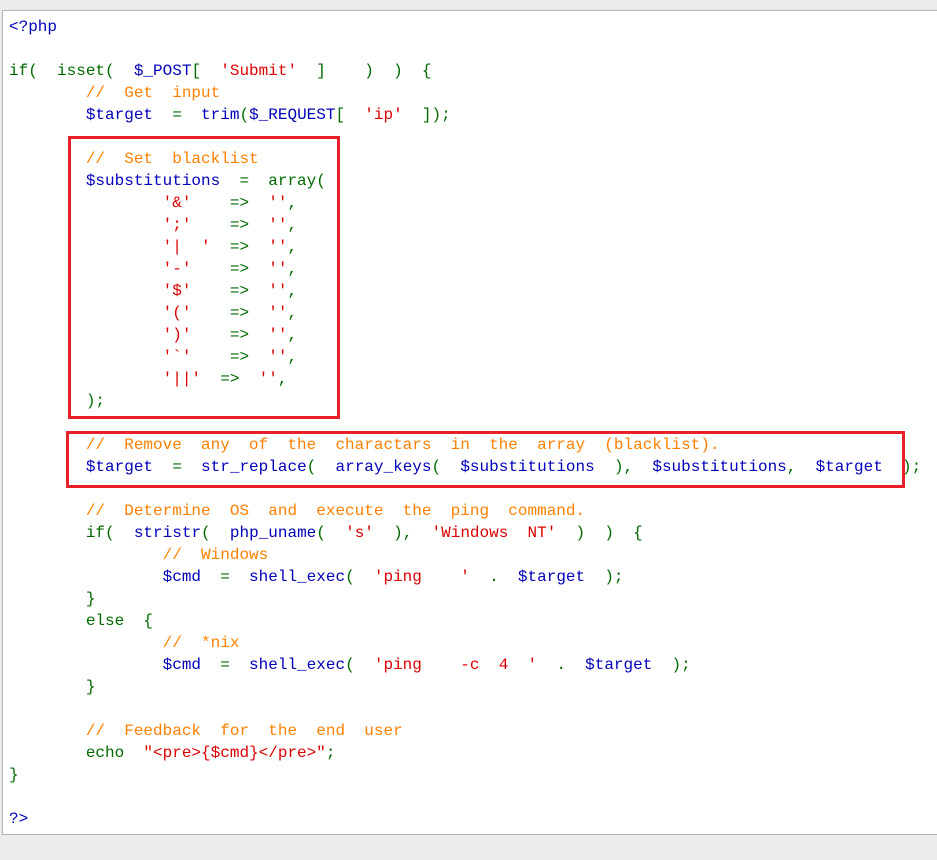 This screenshot has height=860, width=937. What do you see at coordinates (465, 731) in the screenshot?
I see `code-line: // Feedback for the end user` at bounding box center [465, 731].